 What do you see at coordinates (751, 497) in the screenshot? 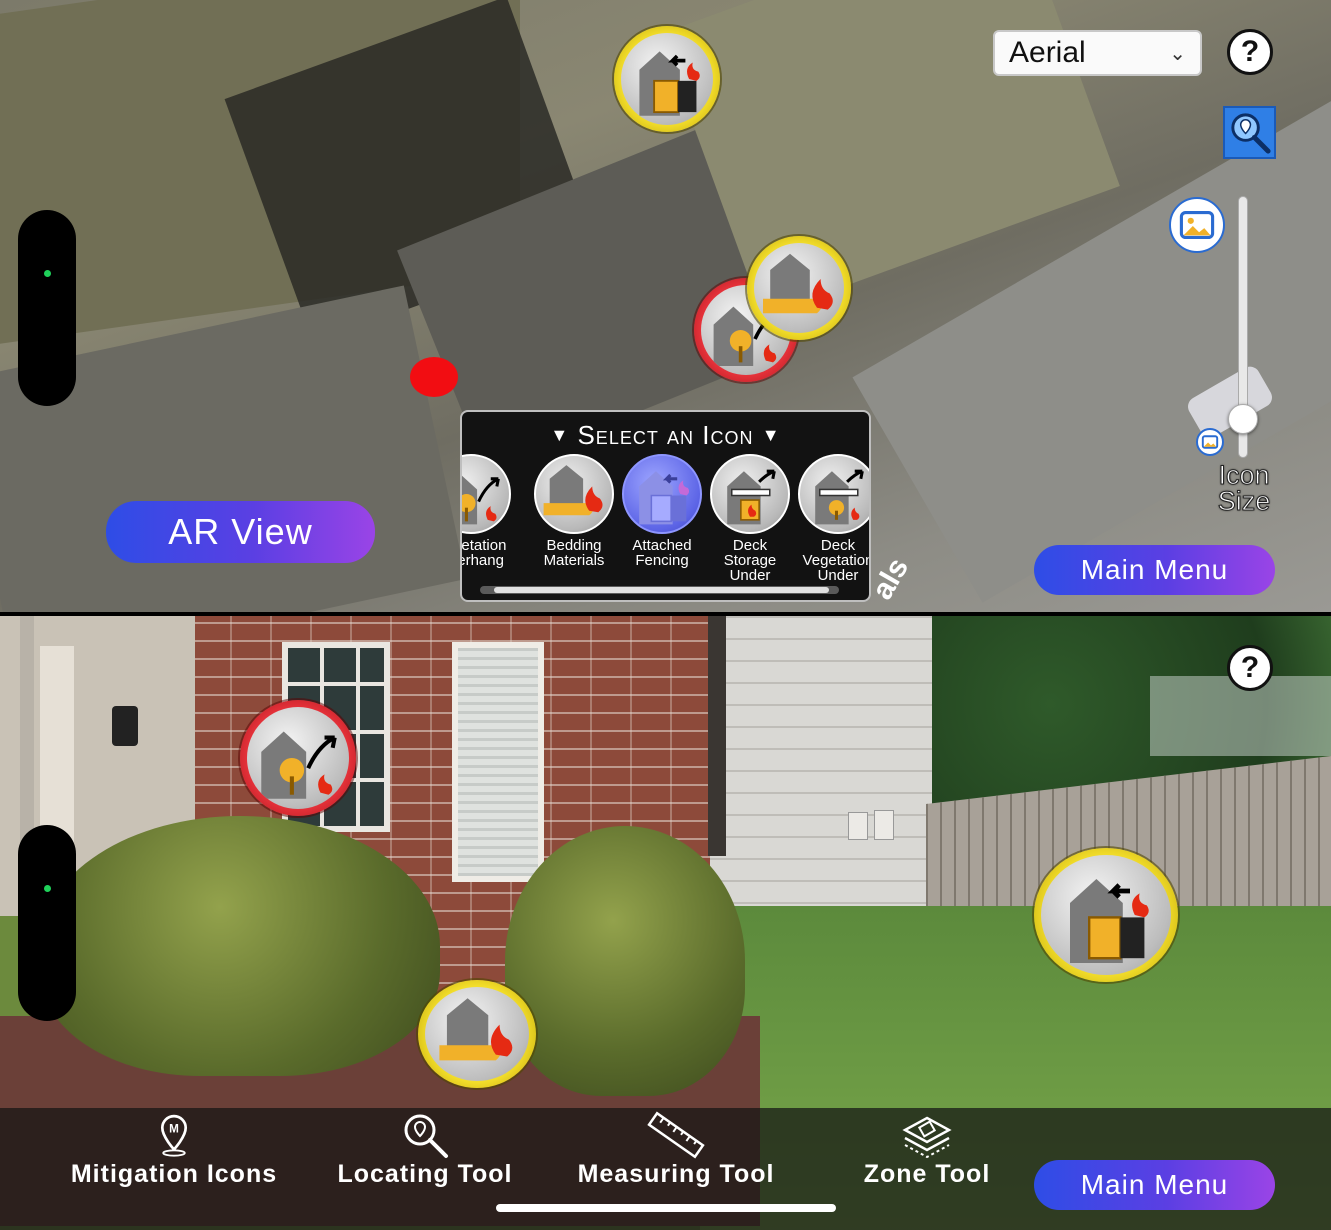
I see `deck-storage-under-icon` at bounding box center [751, 497].